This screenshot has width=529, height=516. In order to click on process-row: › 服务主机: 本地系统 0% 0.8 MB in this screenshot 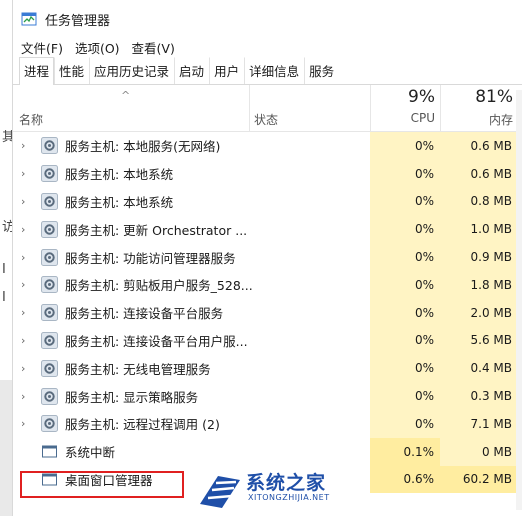, I will do `click(267, 201)`.